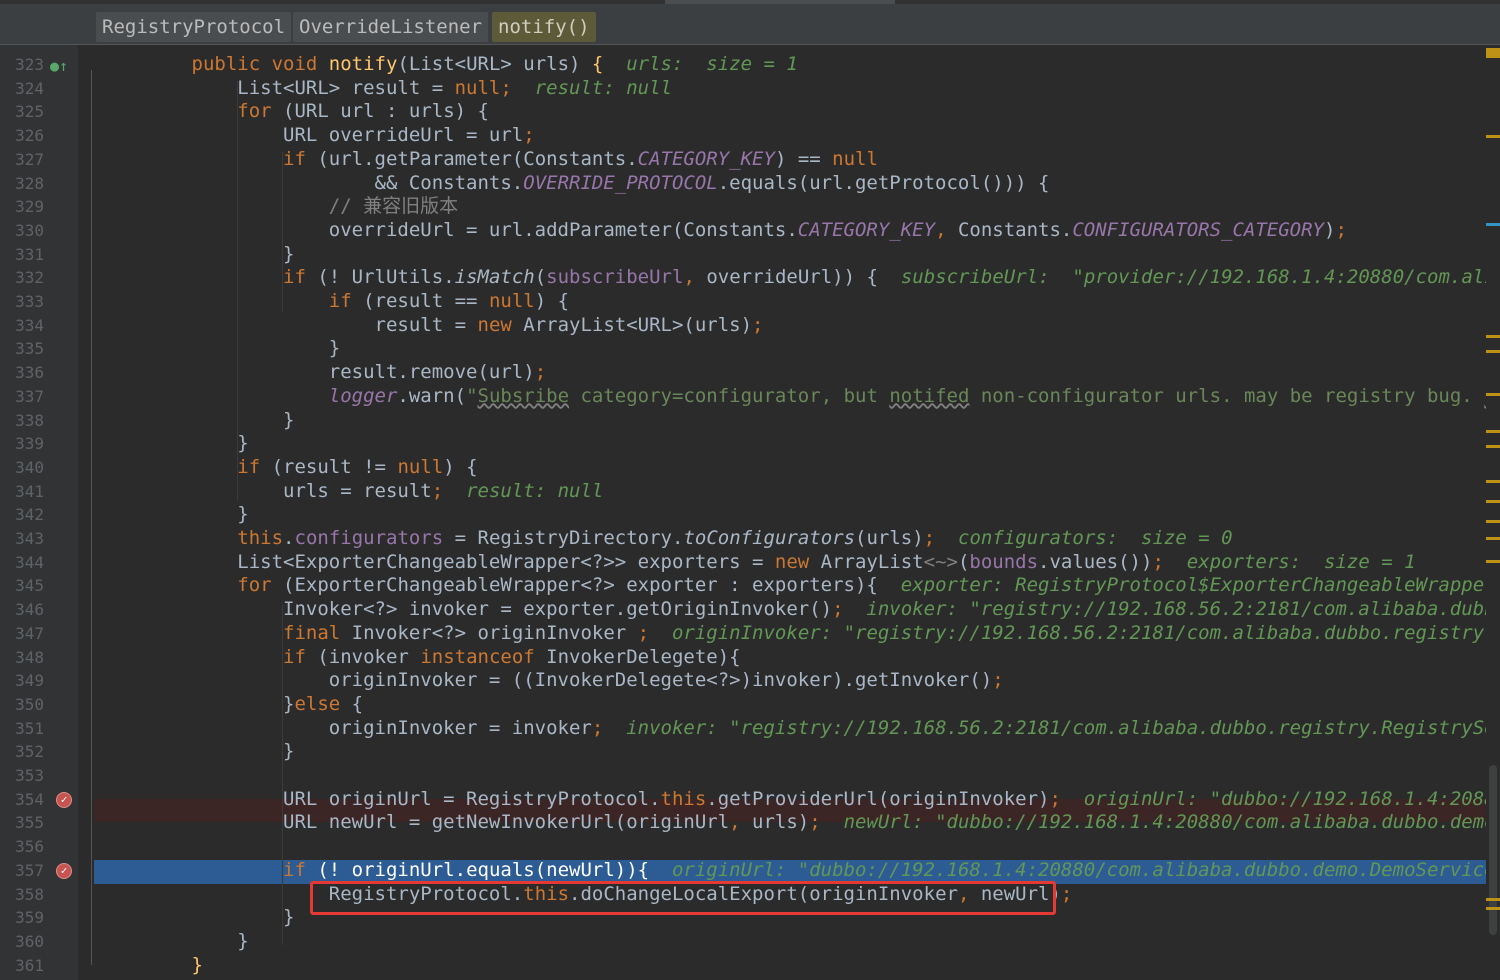 The height and width of the screenshot is (980, 1500). I want to click on line-number: 340, so click(22, 467).